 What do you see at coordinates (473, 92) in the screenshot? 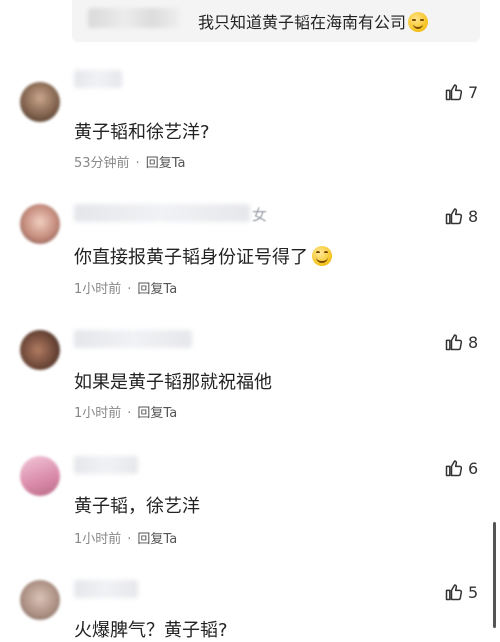
I see `like-count: 7` at bounding box center [473, 92].